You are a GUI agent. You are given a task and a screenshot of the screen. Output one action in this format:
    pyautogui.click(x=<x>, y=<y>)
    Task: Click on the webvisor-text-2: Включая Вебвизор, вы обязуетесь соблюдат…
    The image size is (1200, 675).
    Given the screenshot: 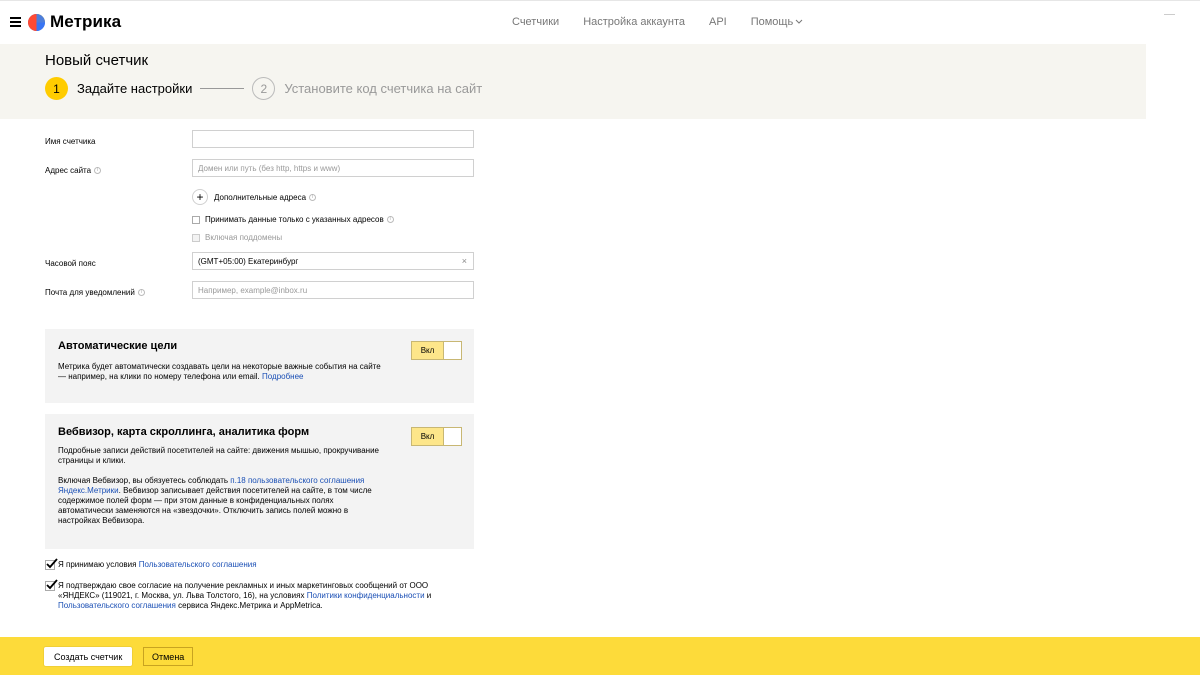 What is the action you would take?
    pyautogui.click(x=223, y=501)
    